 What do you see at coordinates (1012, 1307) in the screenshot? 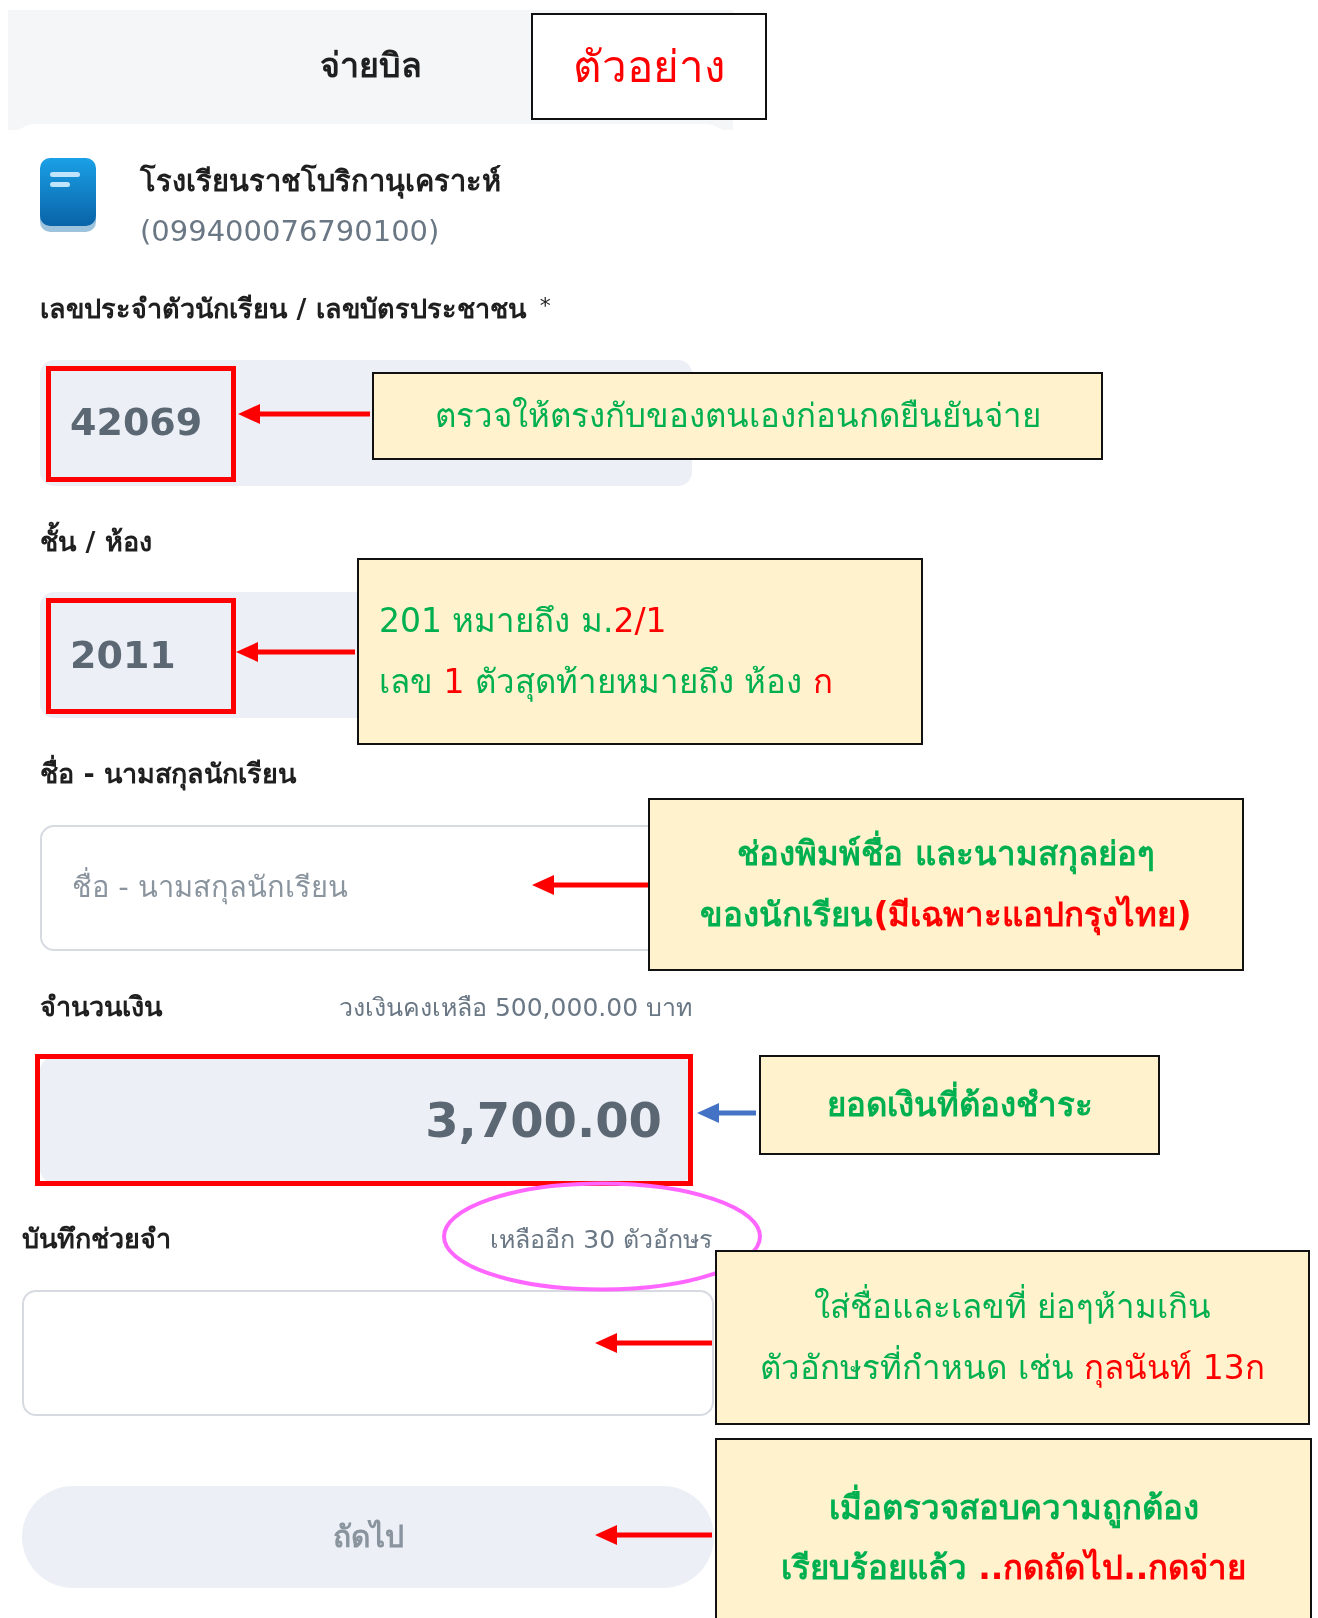
I see `note-text: ใส่ชื่อและเลขที่ ย่อๆห้ามเกิน` at bounding box center [1012, 1307].